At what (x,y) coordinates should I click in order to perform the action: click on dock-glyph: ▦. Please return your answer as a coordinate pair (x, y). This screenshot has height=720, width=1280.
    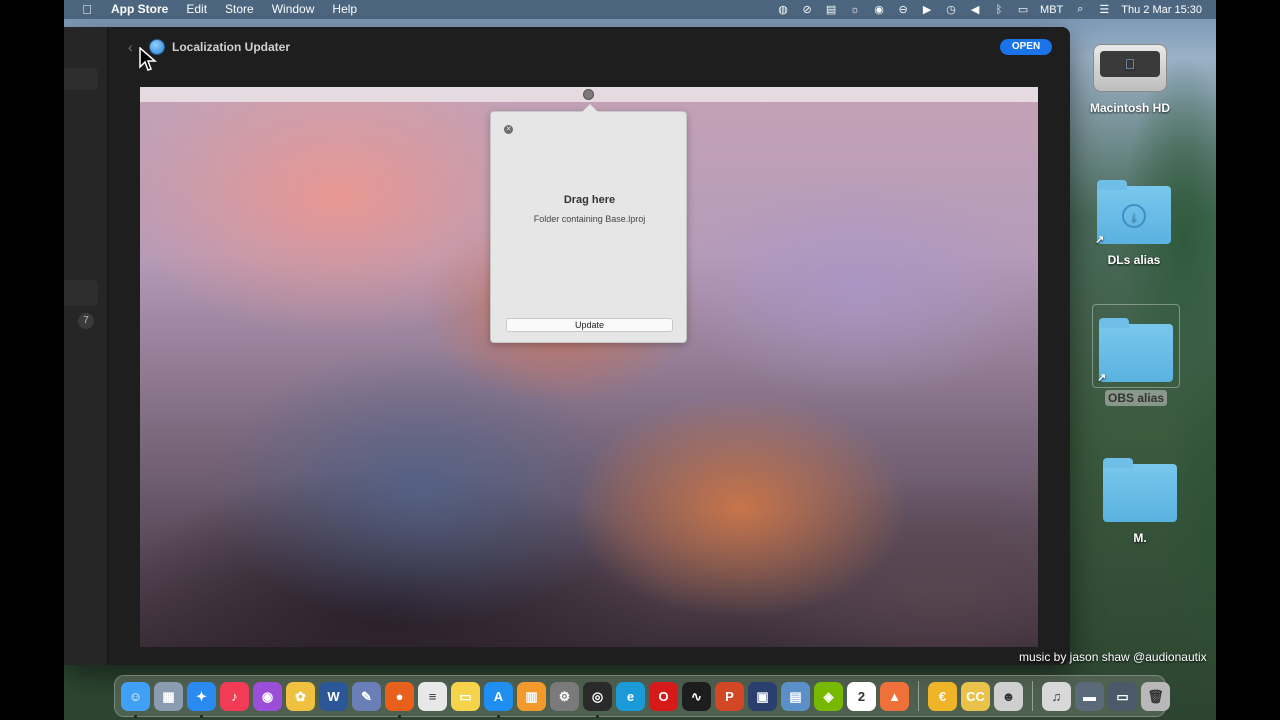
    Looking at the image, I should click on (168, 696).